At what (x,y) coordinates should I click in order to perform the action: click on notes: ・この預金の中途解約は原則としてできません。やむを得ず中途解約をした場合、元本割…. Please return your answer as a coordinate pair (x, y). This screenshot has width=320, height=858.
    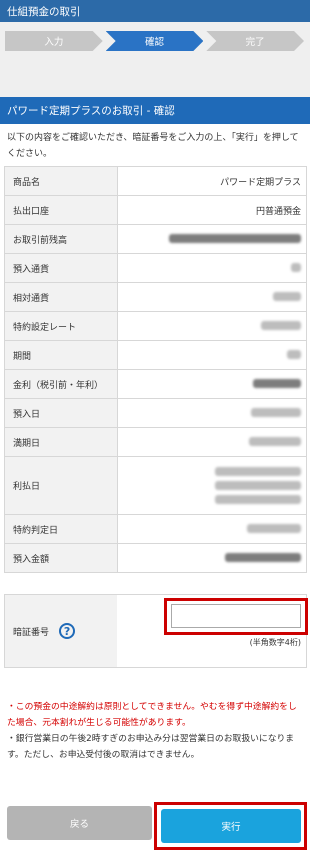
    Looking at the image, I should click on (155, 731).